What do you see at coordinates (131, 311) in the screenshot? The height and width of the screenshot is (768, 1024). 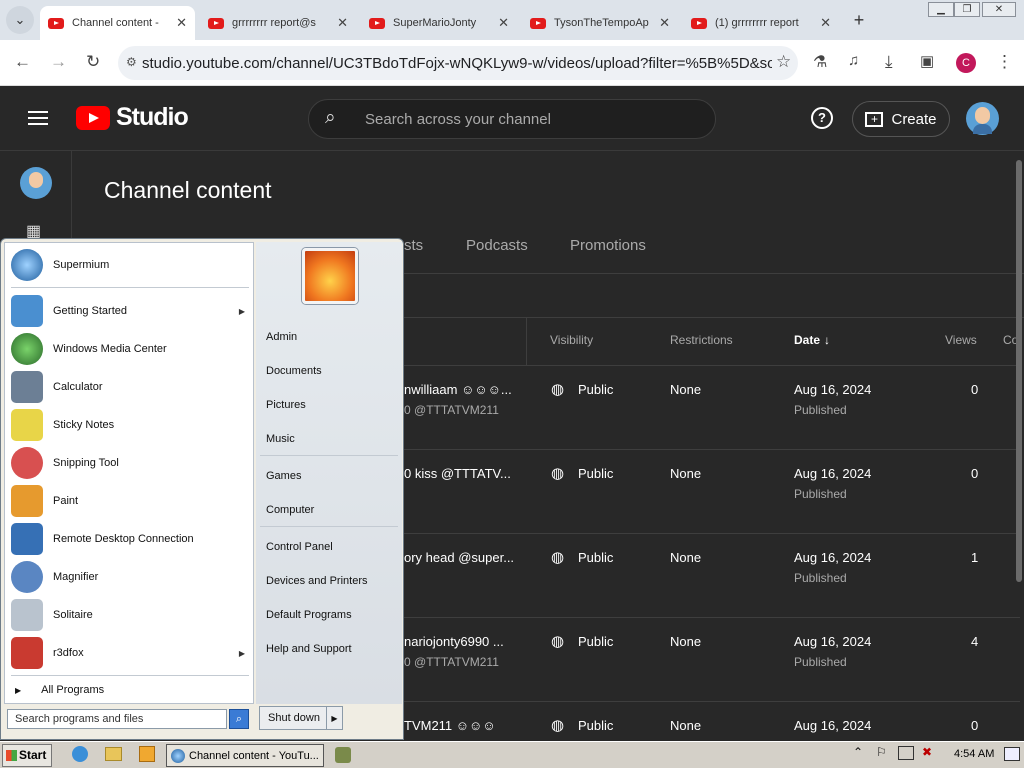 I see `start-item-getting-started: Getting Started ▶` at bounding box center [131, 311].